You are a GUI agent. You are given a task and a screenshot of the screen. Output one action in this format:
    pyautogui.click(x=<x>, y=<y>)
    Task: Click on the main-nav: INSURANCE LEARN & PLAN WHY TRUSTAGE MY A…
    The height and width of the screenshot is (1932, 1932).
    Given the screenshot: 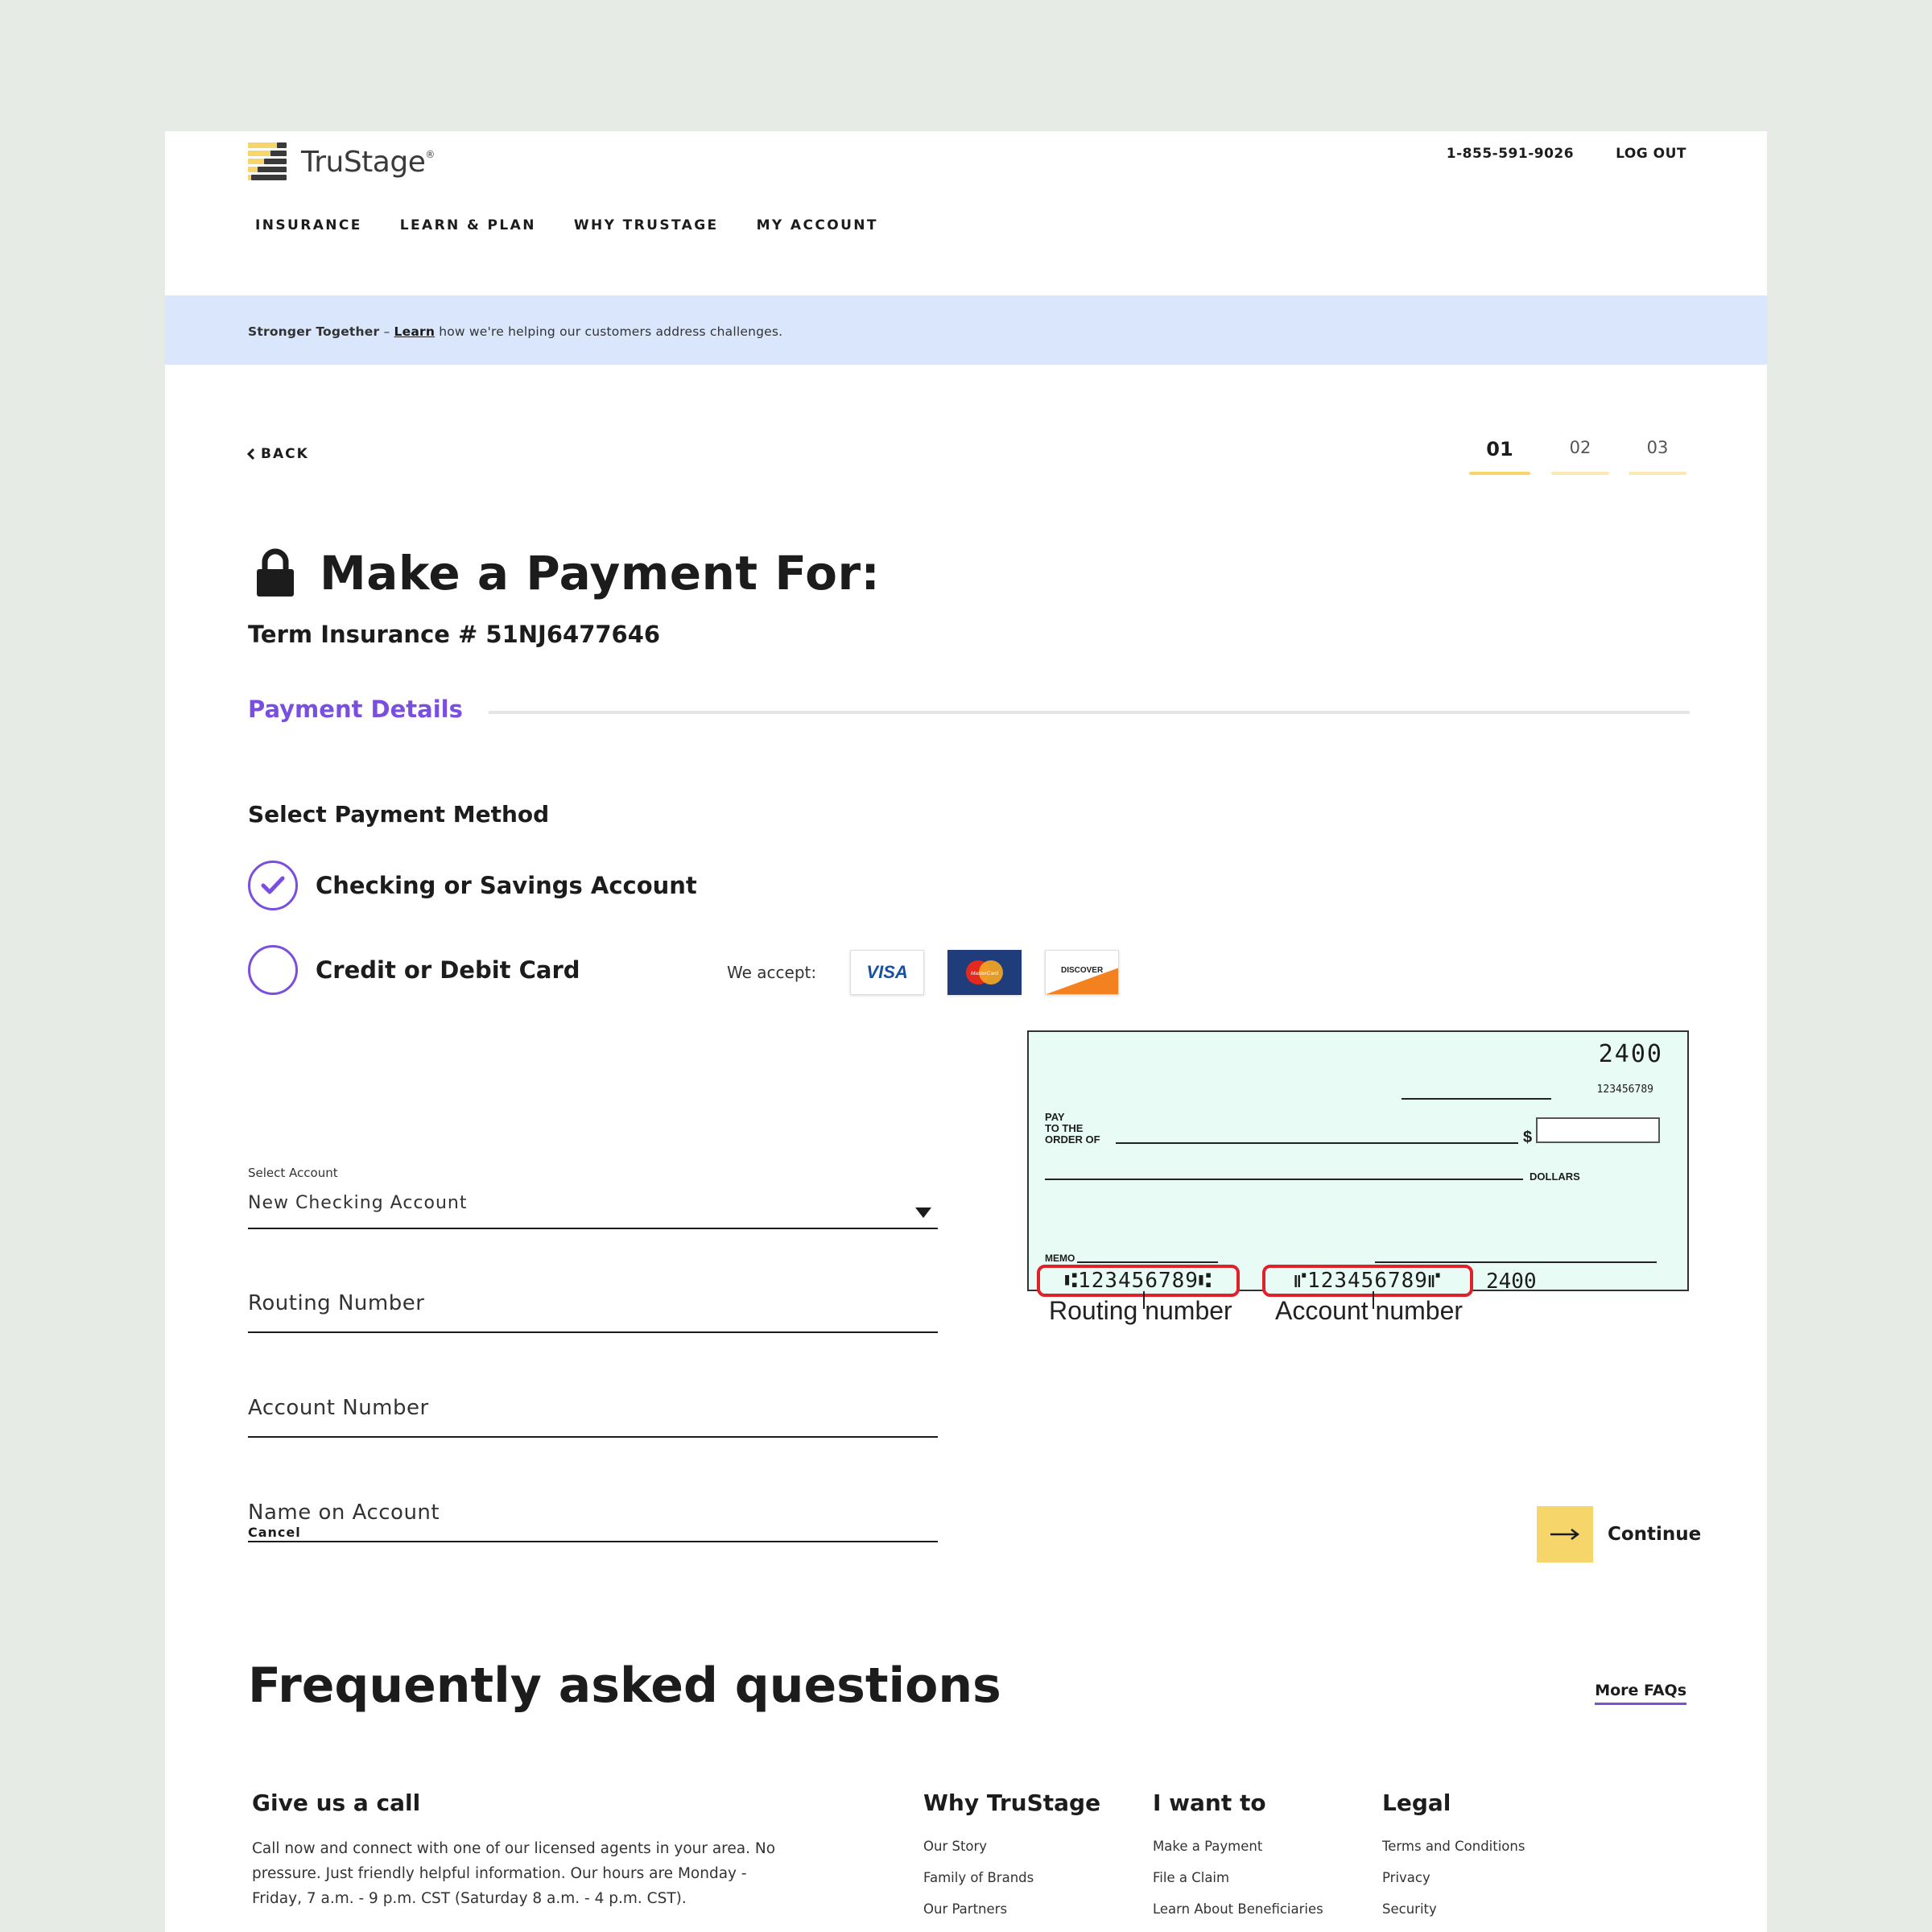 What is the action you would take?
    pyautogui.click(x=566, y=225)
    